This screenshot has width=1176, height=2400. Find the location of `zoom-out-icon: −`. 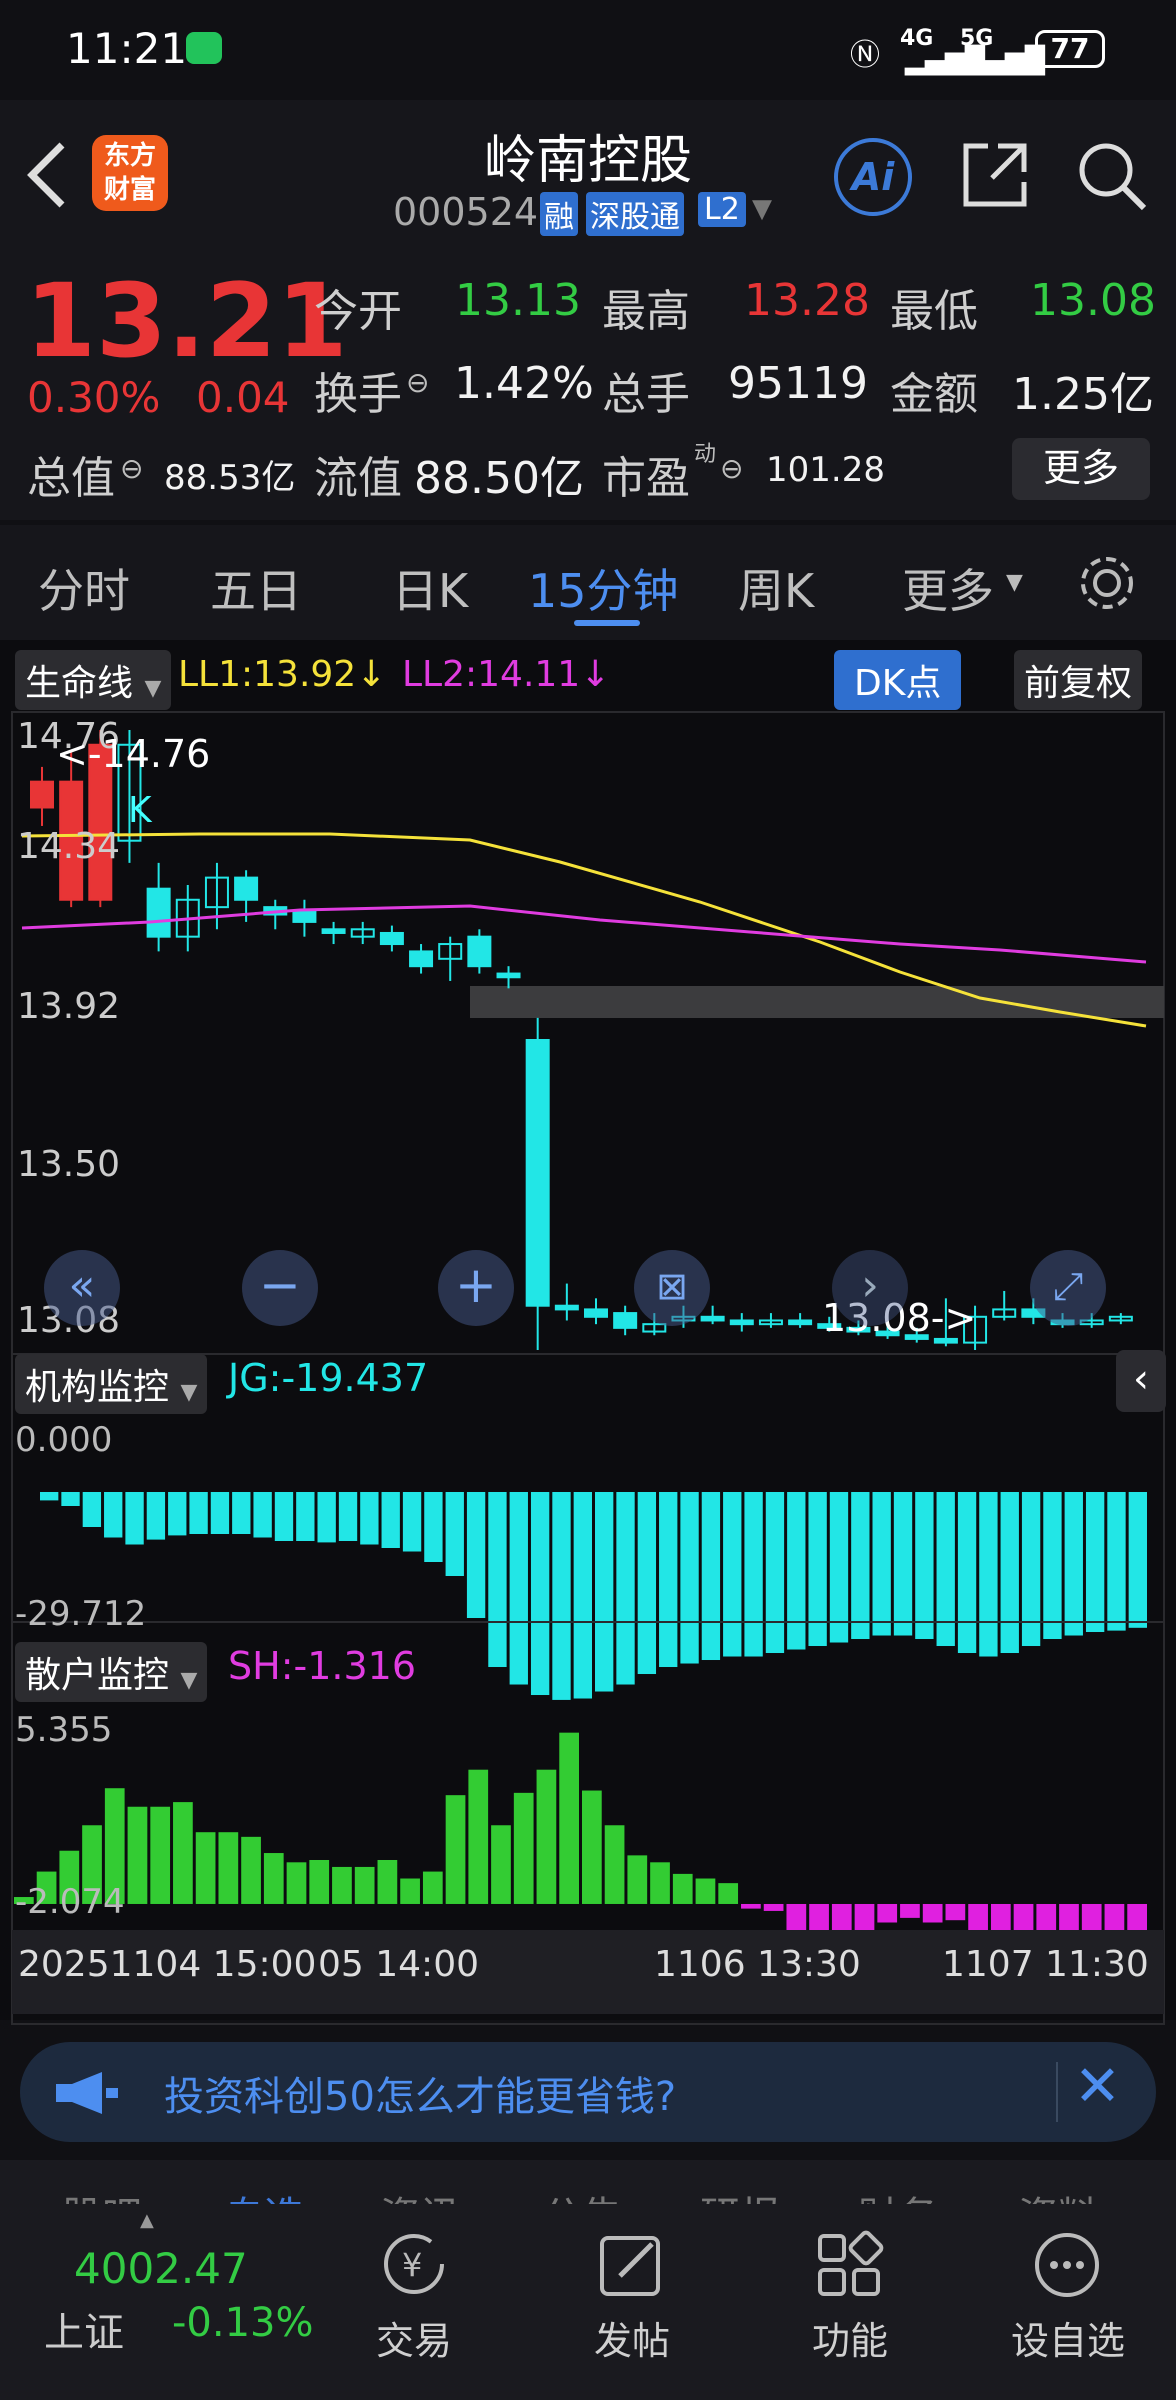

zoom-out-icon: − is located at coordinates (280, 1288).